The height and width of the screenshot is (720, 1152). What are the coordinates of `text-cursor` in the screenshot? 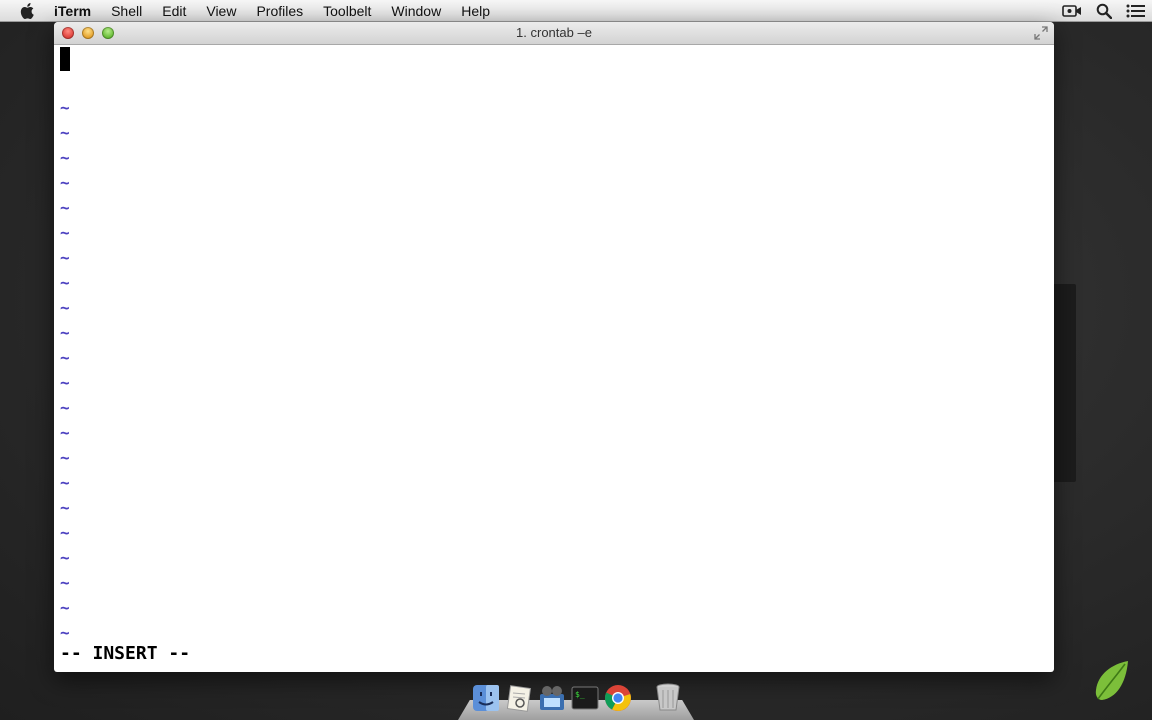 It's located at (65, 59).